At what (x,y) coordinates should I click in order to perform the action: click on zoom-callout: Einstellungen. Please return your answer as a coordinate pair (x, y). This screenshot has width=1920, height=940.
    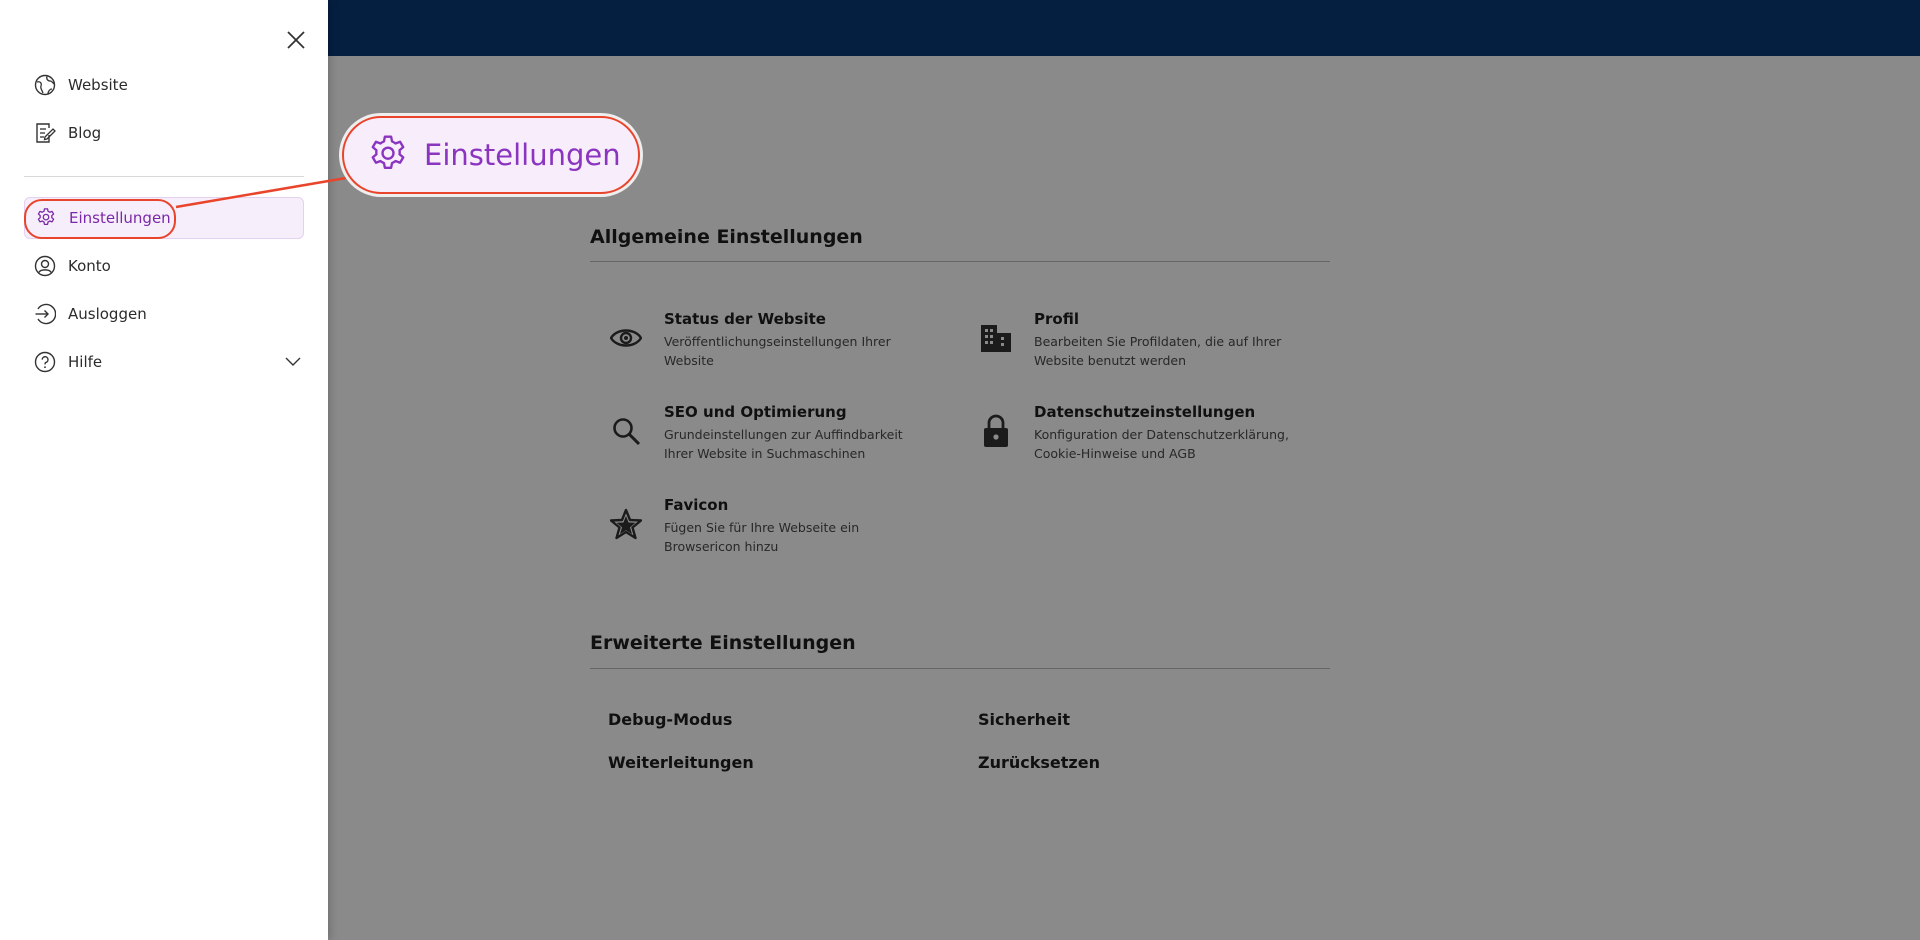
    Looking at the image, I should click on (491, 155).